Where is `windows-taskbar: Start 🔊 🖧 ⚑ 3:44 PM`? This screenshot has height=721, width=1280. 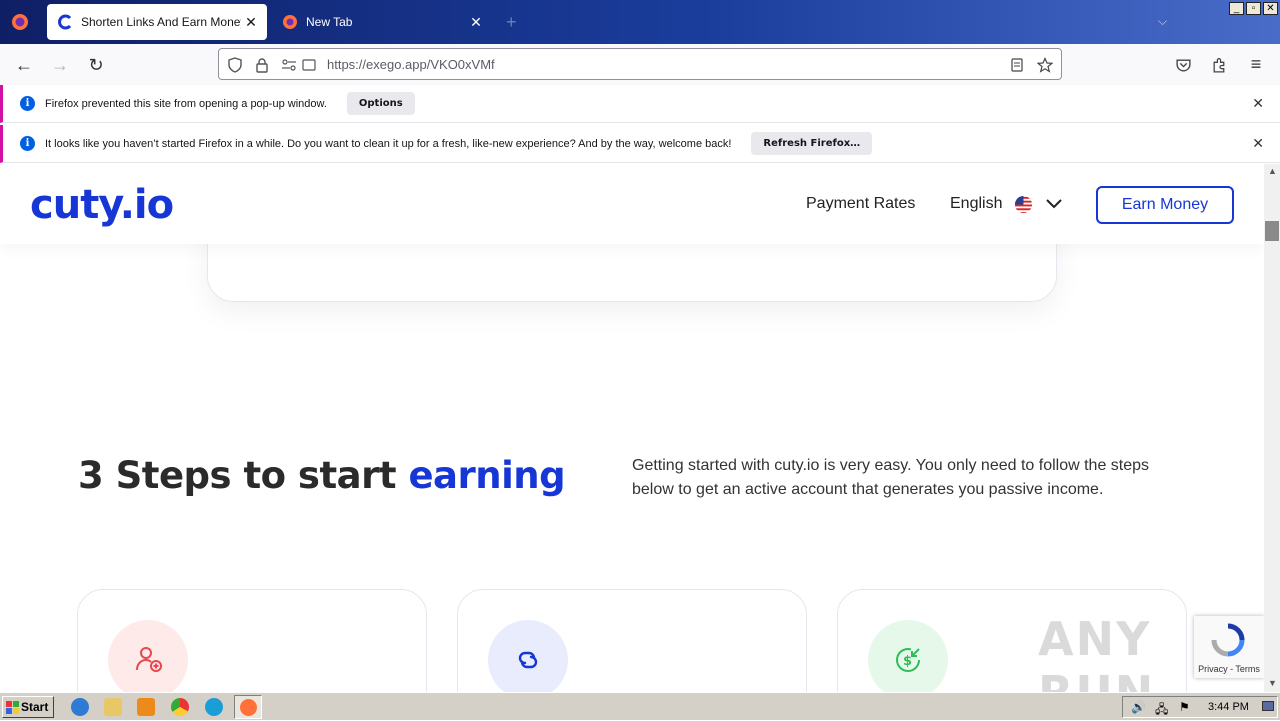
windows-taskbar: Start 🔊 🖧 ⚑ 3:44 PM is located at coordinates (640, 706).